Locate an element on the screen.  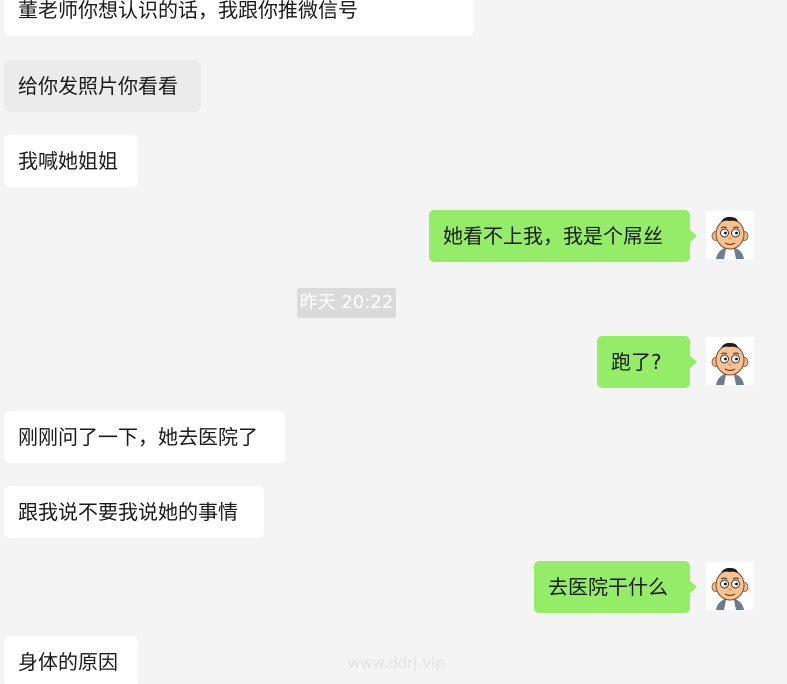
watermark-text: www.ddrj.vip is located at coordinates (396, 663).